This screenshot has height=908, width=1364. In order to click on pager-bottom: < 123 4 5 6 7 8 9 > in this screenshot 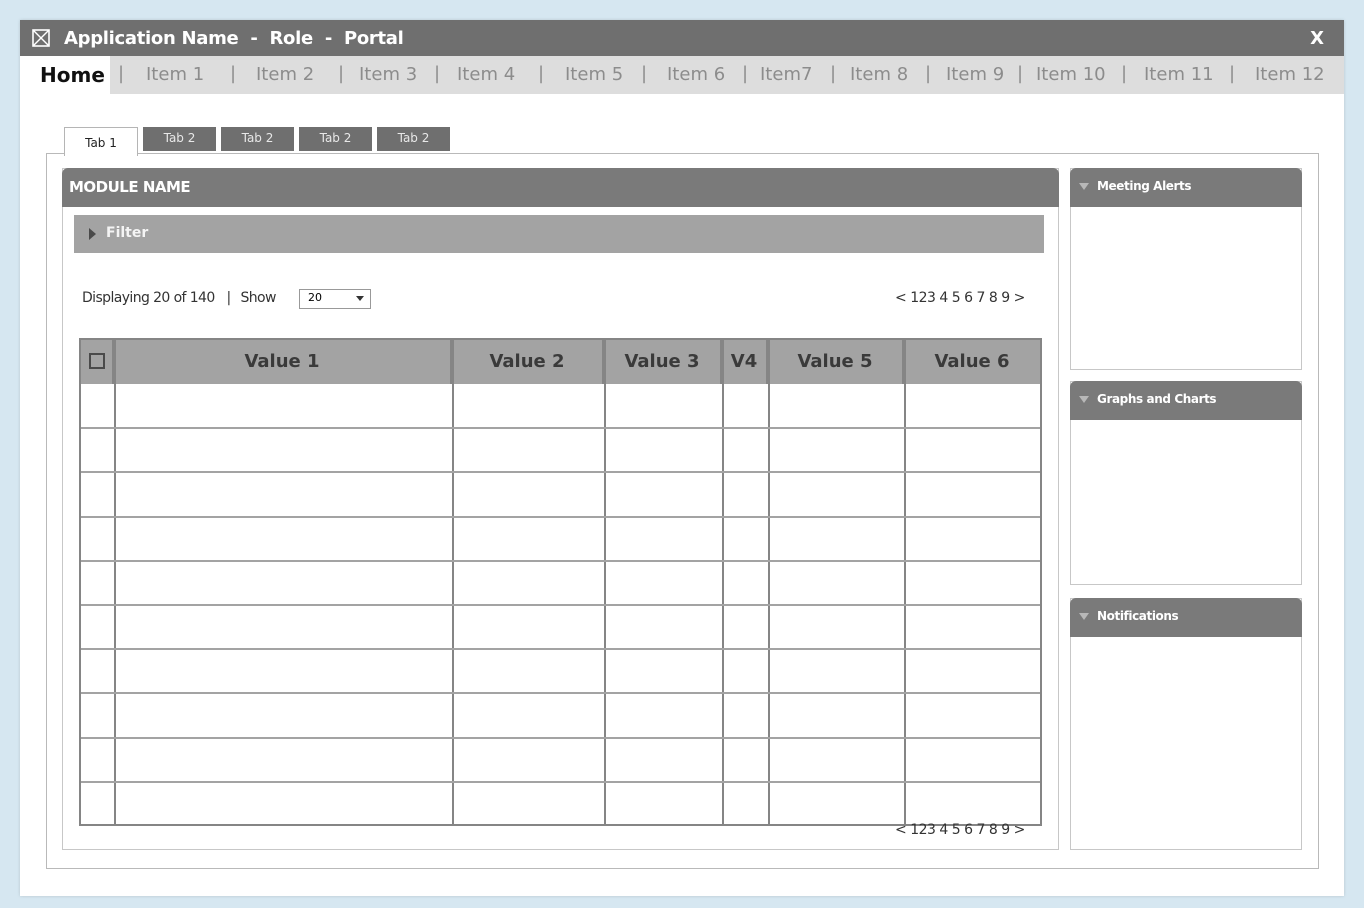, I will do `click(960, 830)`.